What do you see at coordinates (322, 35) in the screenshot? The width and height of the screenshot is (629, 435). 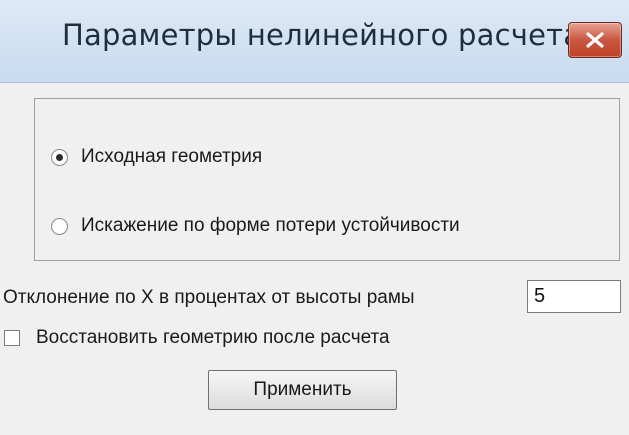 I see `dialog-title: Параметры нелинейного расчета` at bounding box center [322, 35].